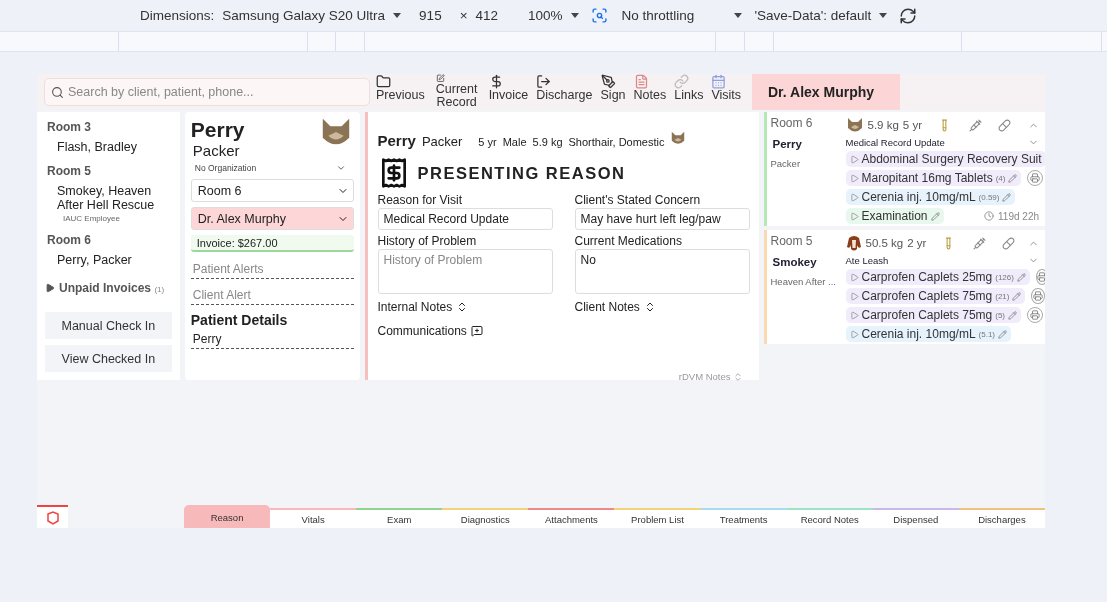 The image size is (1107, 602). I want to click on width-field: 915, so click(430, 15).